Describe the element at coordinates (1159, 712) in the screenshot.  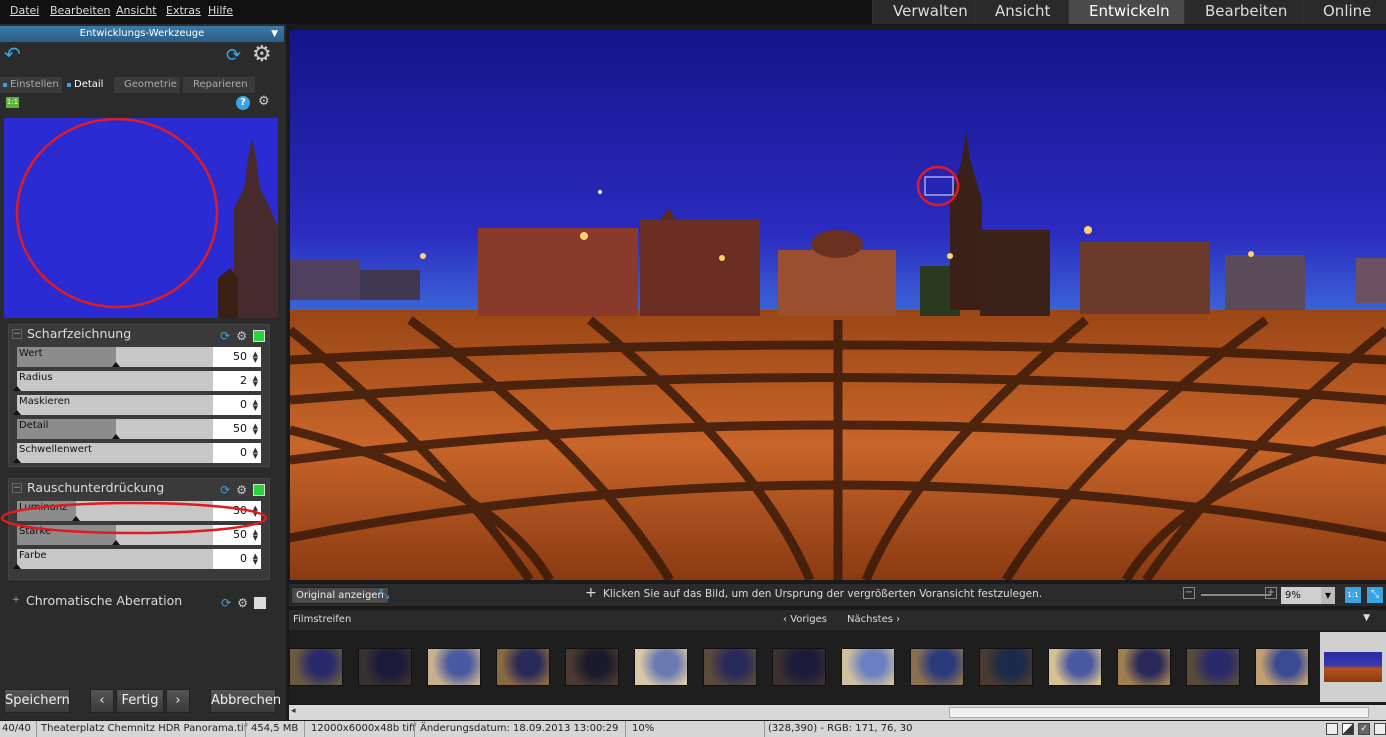
I see `scroll-thumb` at that location.